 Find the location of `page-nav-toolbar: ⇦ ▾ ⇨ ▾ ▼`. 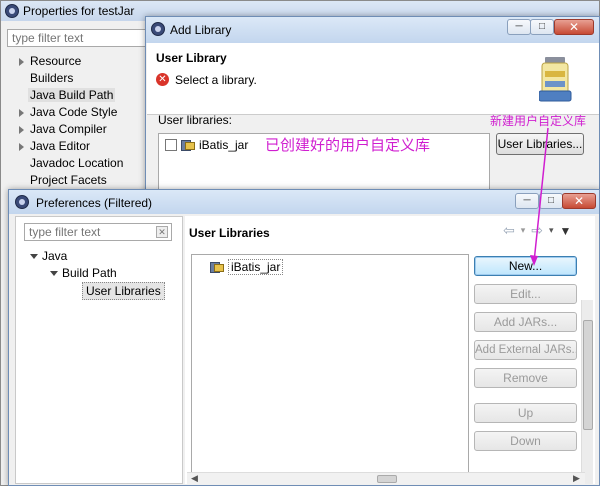

page-nav-toolbar: ⇦ ▾ ⇨ ▾ ▼ is located at coordinates (537, 230).